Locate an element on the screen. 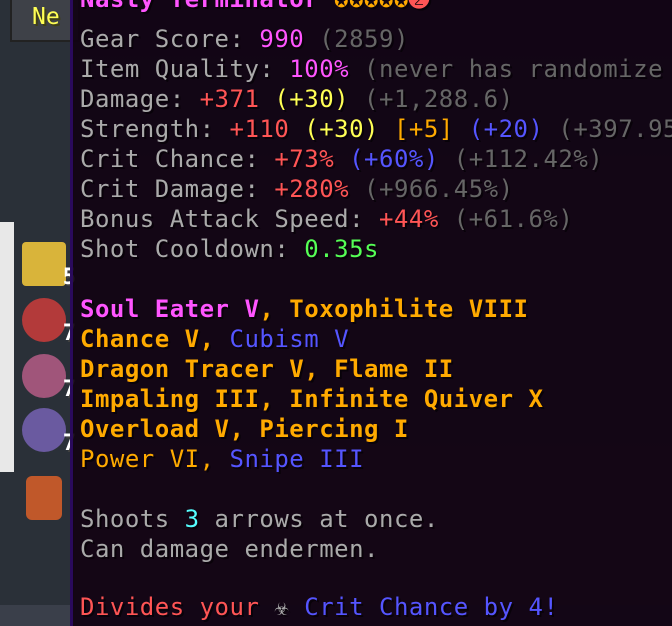  stat-label: Damage: is located at coordinates (140, 99).